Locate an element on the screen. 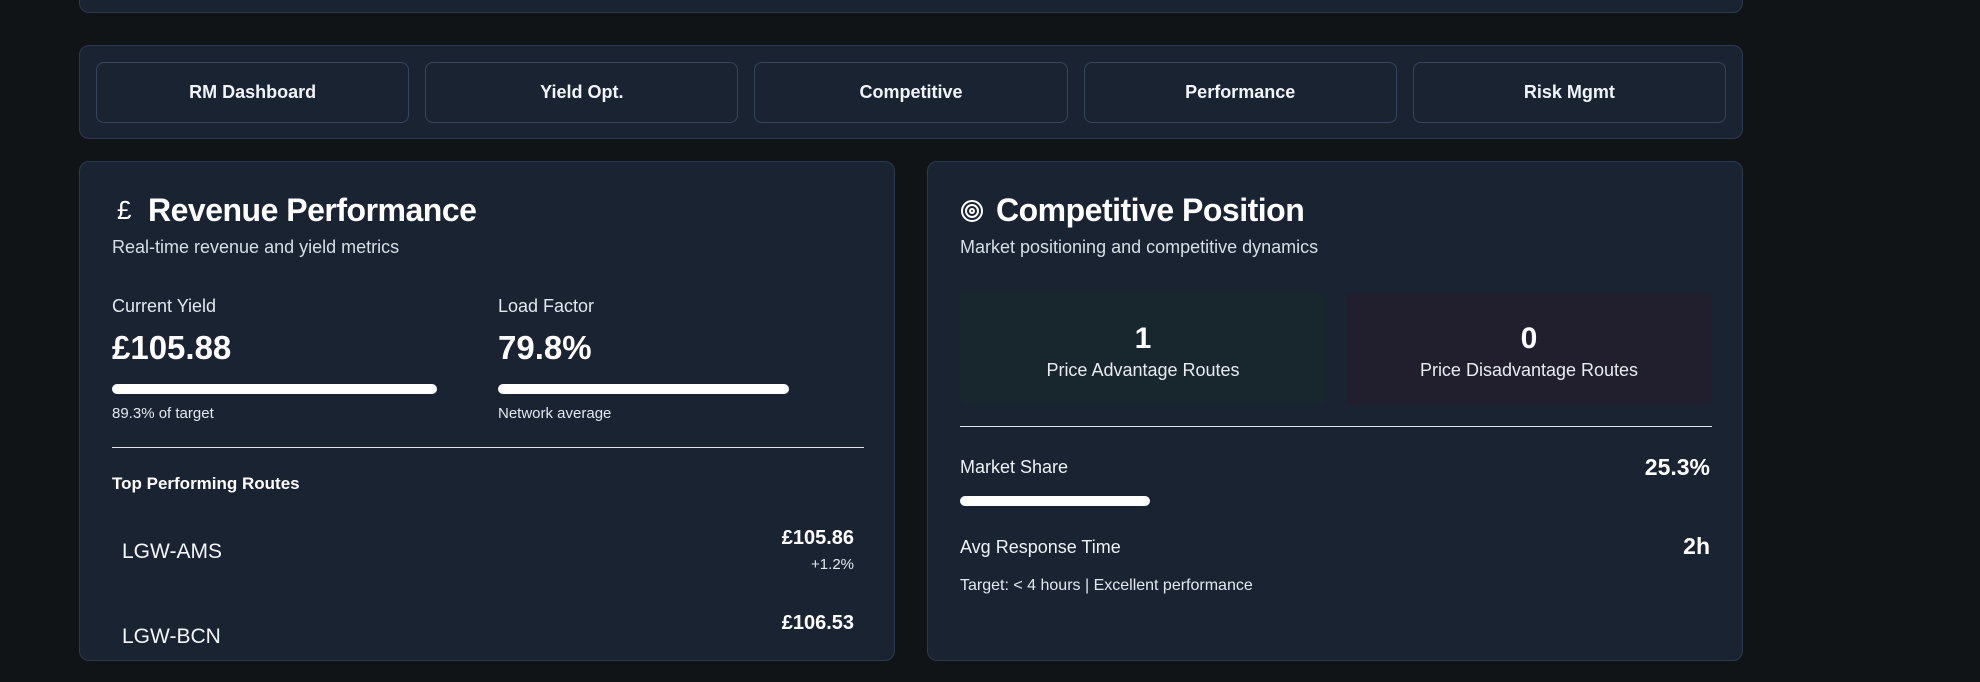 The height and width of the screenshot is (682, 1980). tab-competitive: Competitive is located at coordinates (911, 92).